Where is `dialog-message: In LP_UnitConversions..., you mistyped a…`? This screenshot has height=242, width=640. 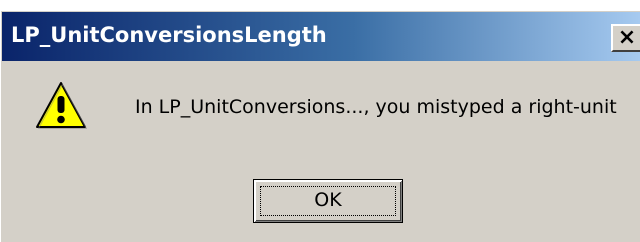 dialog-message: In LP_UnitConversions..., you mistyped a… is located at coordinates (376, 107).